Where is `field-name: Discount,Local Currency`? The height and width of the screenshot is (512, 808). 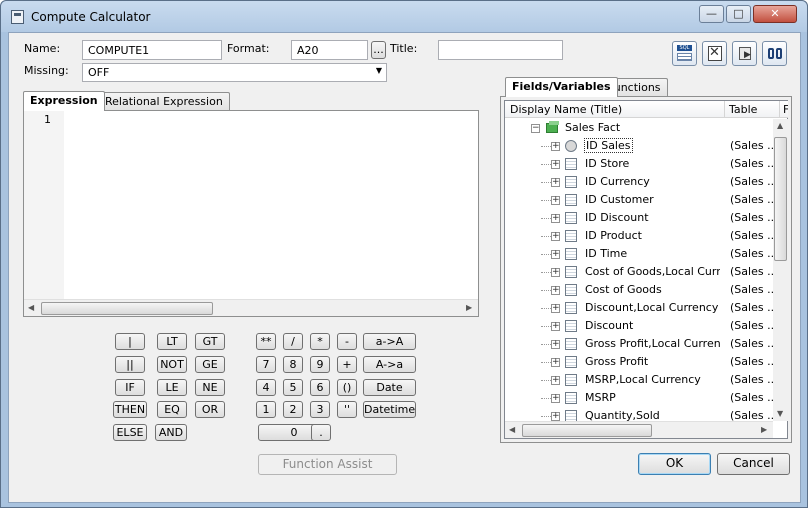
field-name: Discount,Local Currency is located at coordinates (652, 307).